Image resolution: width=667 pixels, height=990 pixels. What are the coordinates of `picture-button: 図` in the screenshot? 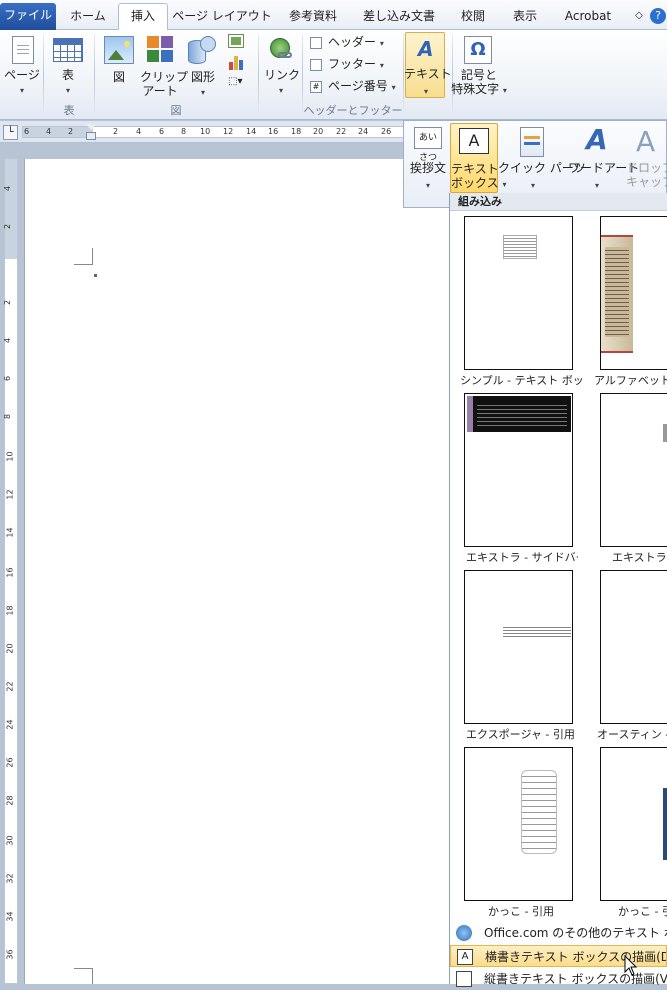 It's located at (119, 77).